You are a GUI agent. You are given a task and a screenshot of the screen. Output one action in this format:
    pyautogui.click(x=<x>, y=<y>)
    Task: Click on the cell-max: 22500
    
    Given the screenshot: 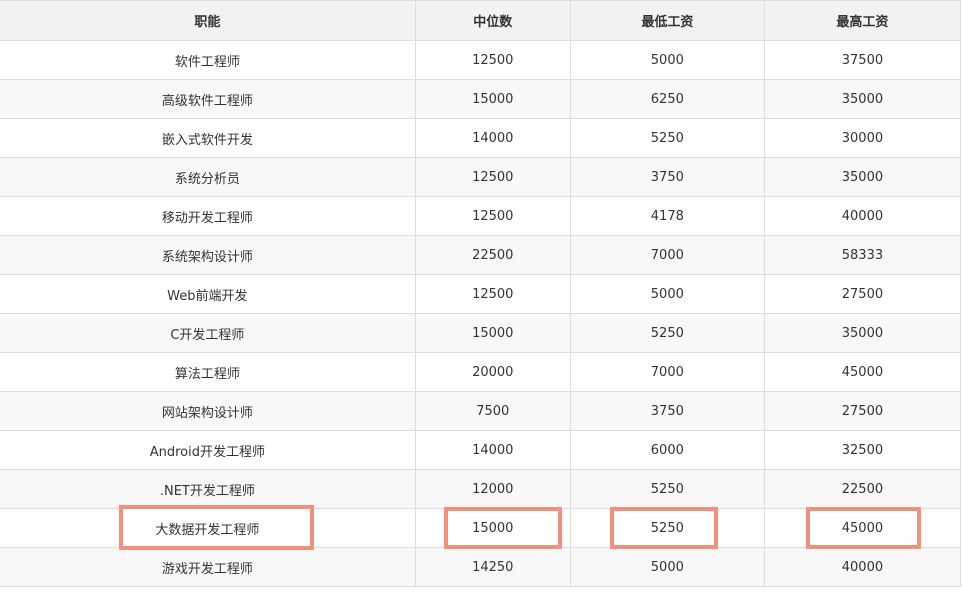 What is the action you would take?
    pyautogui.click(x=862, y=489)
    